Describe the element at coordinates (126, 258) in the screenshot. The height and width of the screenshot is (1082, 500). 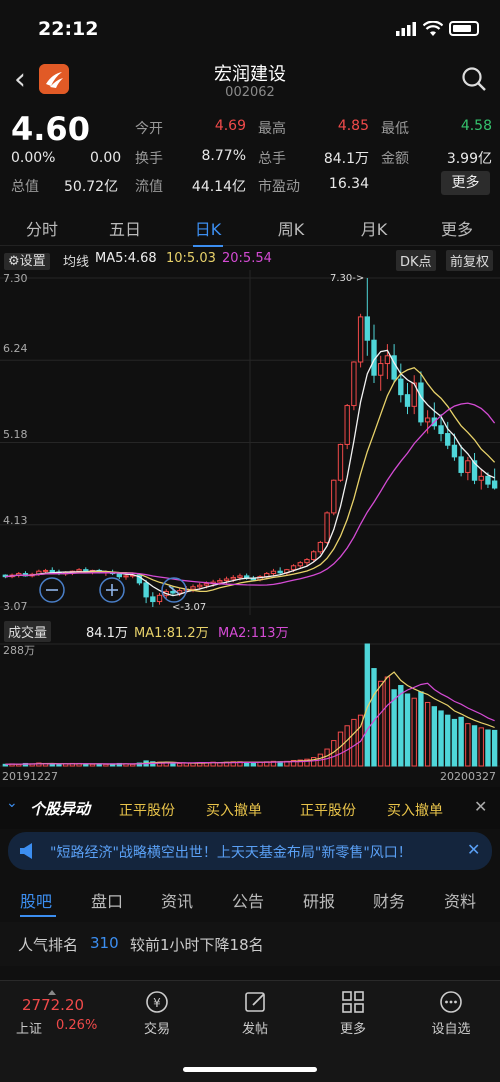
I see `ma5-value: MA5:4.68` at that location.